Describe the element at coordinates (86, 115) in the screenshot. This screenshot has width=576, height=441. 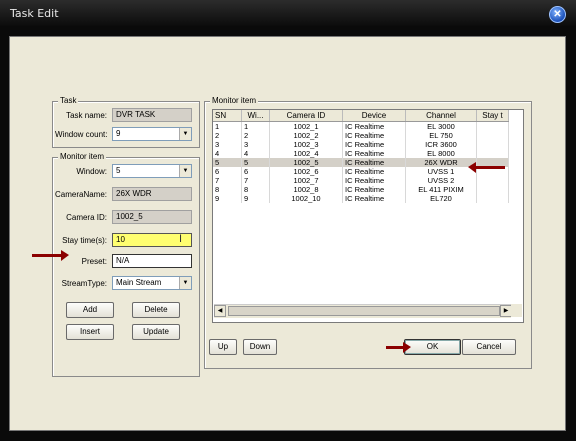
I see `task-name-label: Task name:` at that location.